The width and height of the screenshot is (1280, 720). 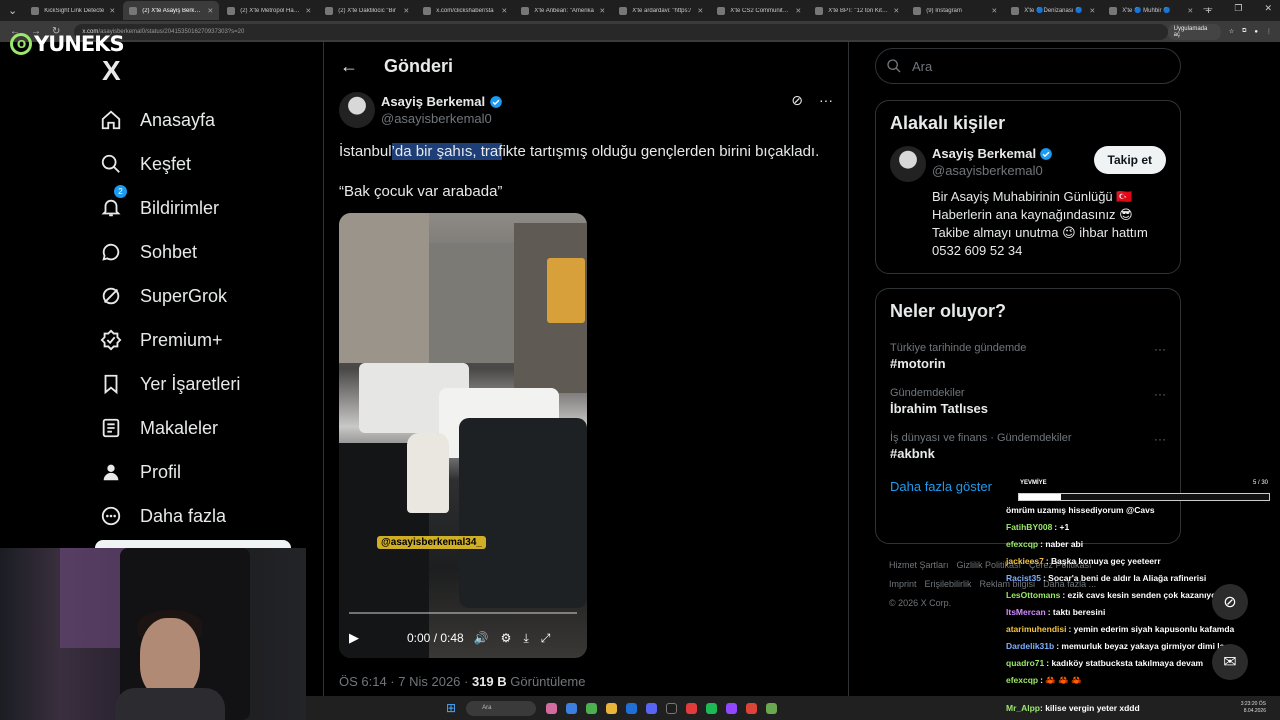 I want to click on chrome-icon, so click(x=592, y=708).